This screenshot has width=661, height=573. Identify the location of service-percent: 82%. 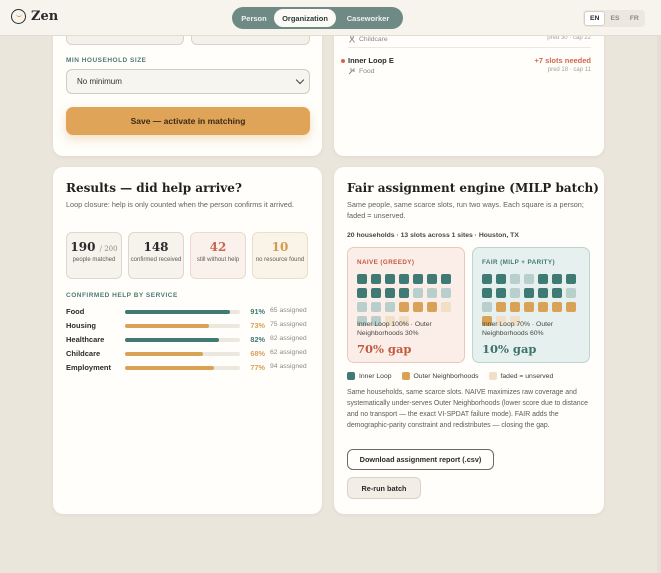
(257, 339).